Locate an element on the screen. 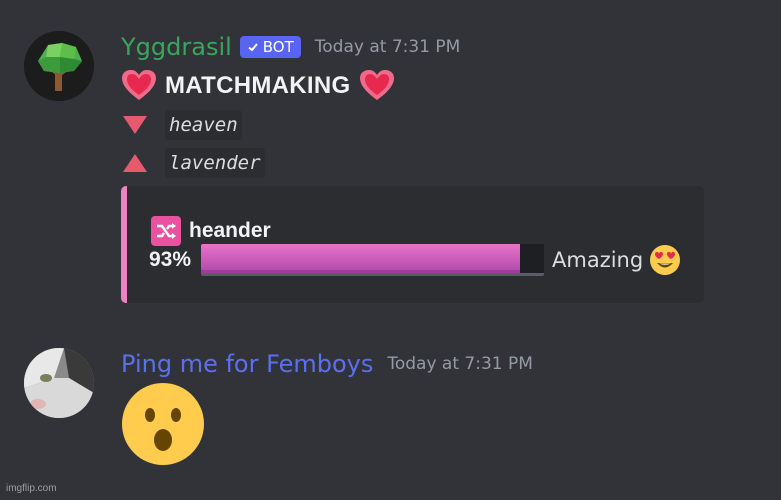 This screenshot has width=781, height=500. heart-eyes-emoji-icon is located at coordinates (665, 260).